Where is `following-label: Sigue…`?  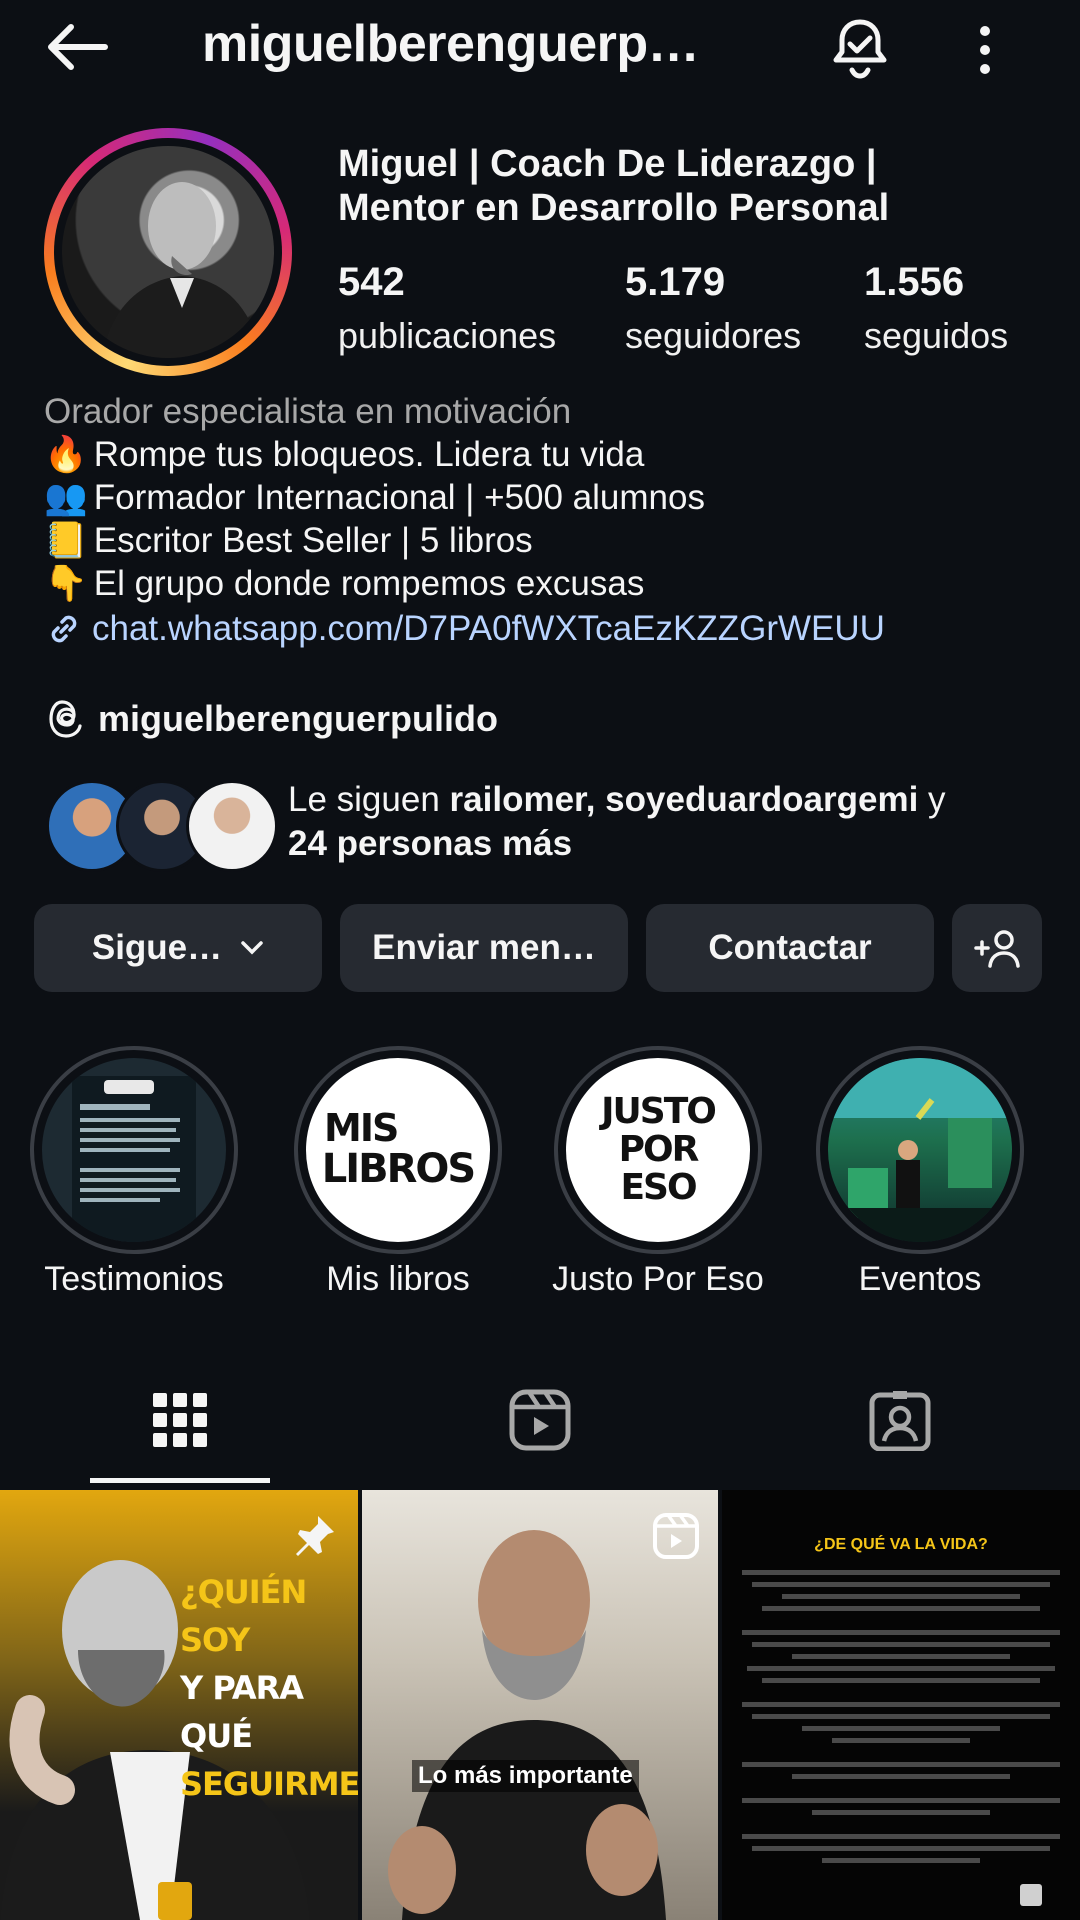
following-label: Sigue… is located at coordinates (157, 947).